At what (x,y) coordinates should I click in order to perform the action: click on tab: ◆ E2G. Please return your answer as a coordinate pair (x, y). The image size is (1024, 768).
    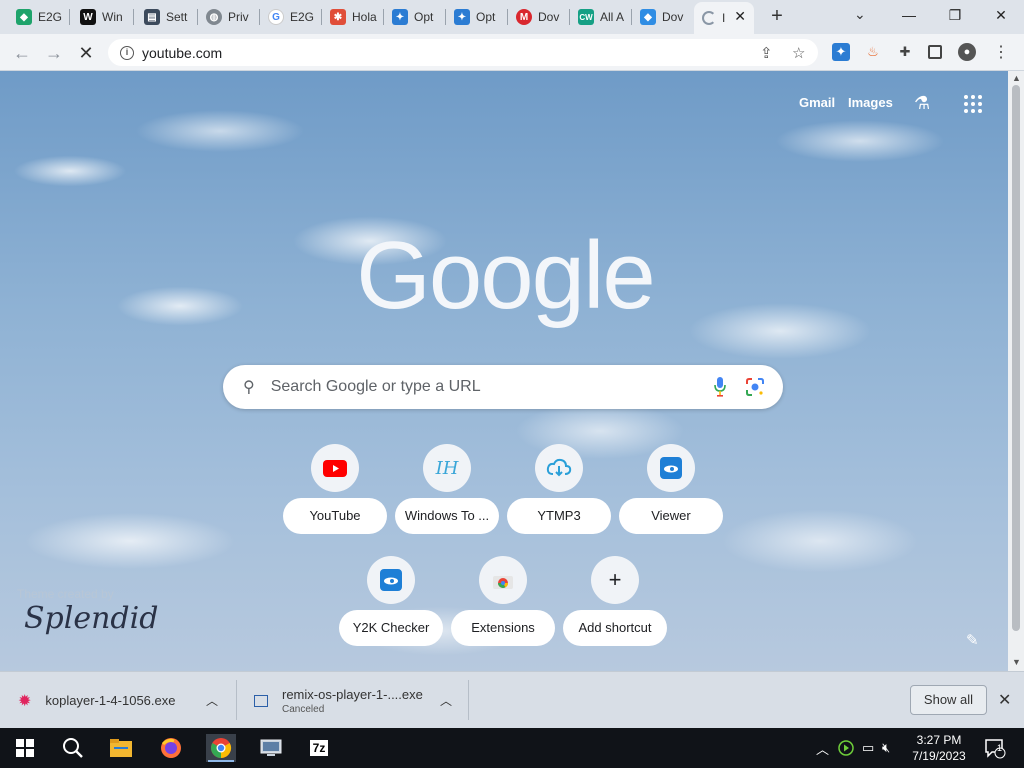
    Looking at the image, I should click on (39, 17).